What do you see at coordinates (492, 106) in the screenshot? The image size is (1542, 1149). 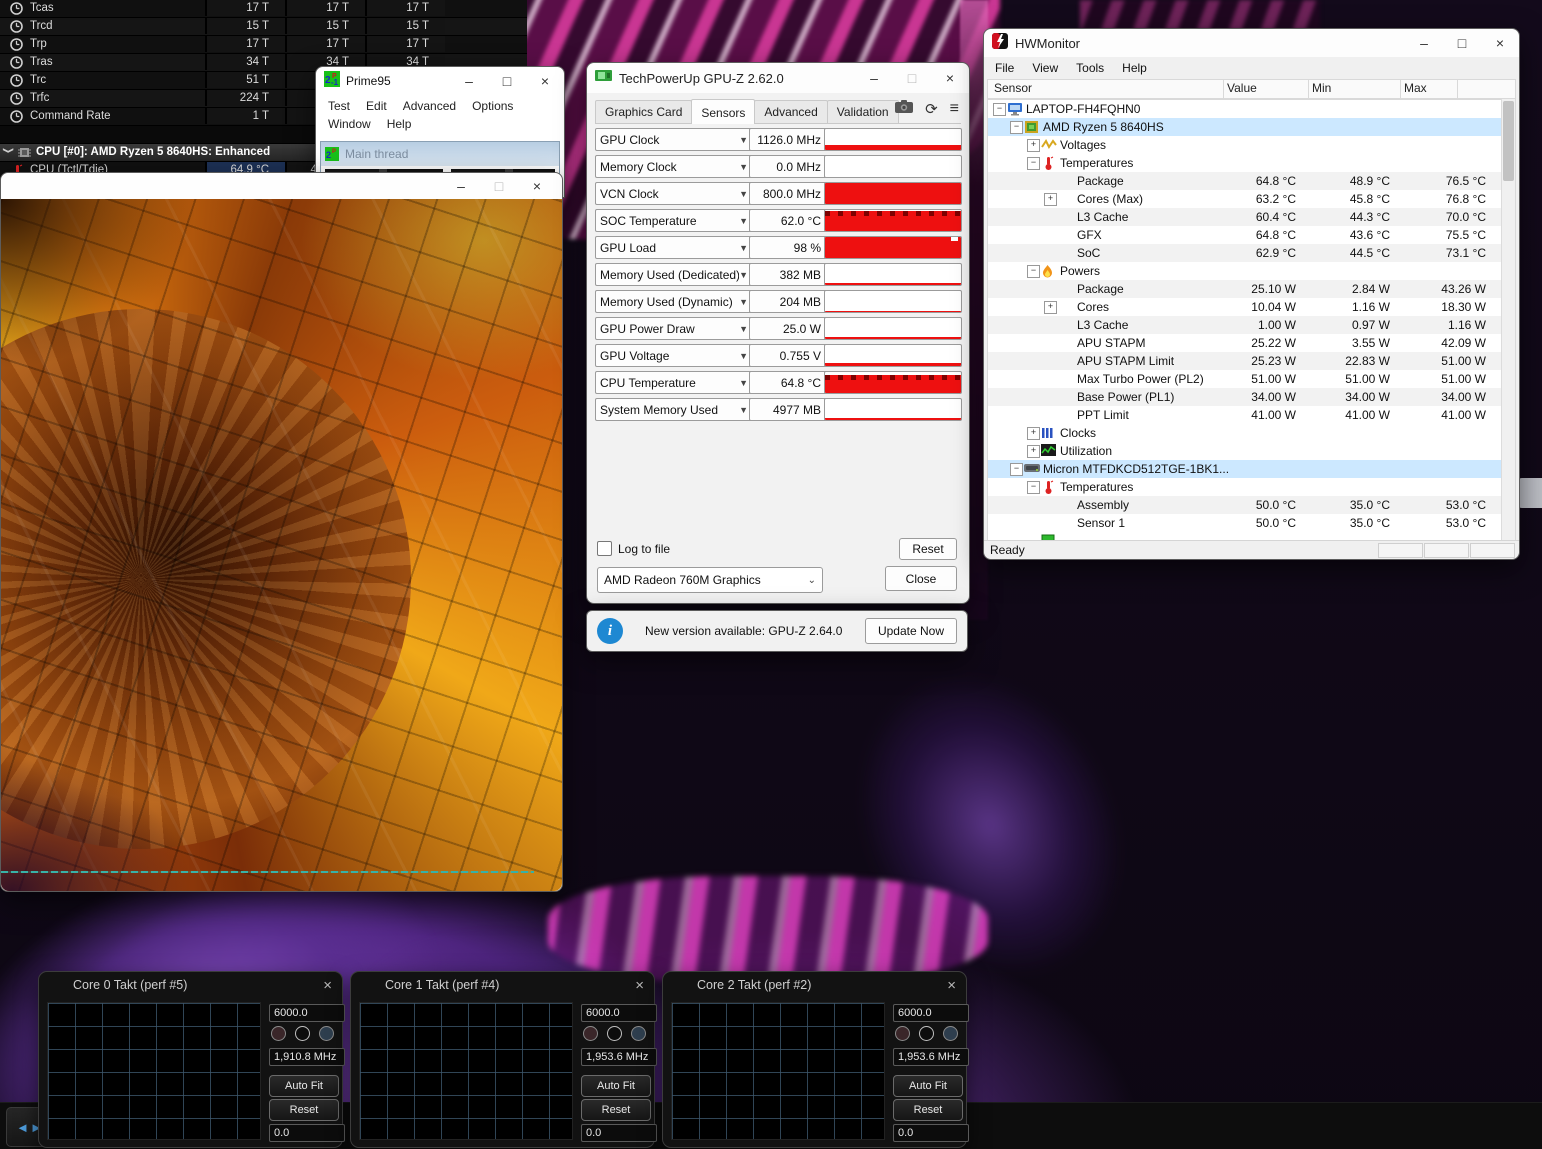 I see `menu-item-options: Options` at bounding box center [492, 106].